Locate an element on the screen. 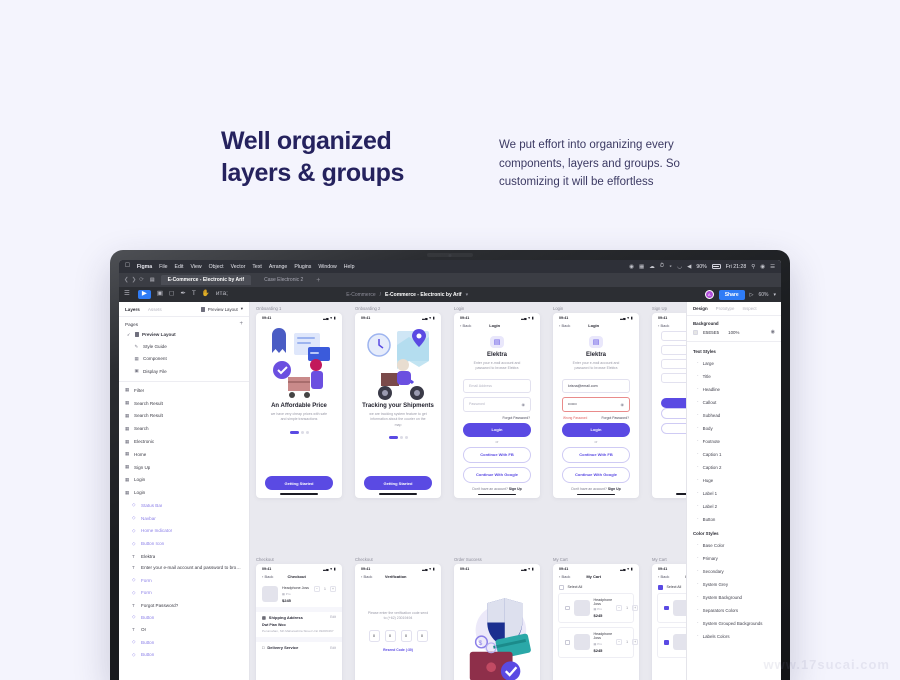 Image resolution: width=900 pixels, height=680 pixels. text-style-row: · Callout is located at coordinates (734, 402).